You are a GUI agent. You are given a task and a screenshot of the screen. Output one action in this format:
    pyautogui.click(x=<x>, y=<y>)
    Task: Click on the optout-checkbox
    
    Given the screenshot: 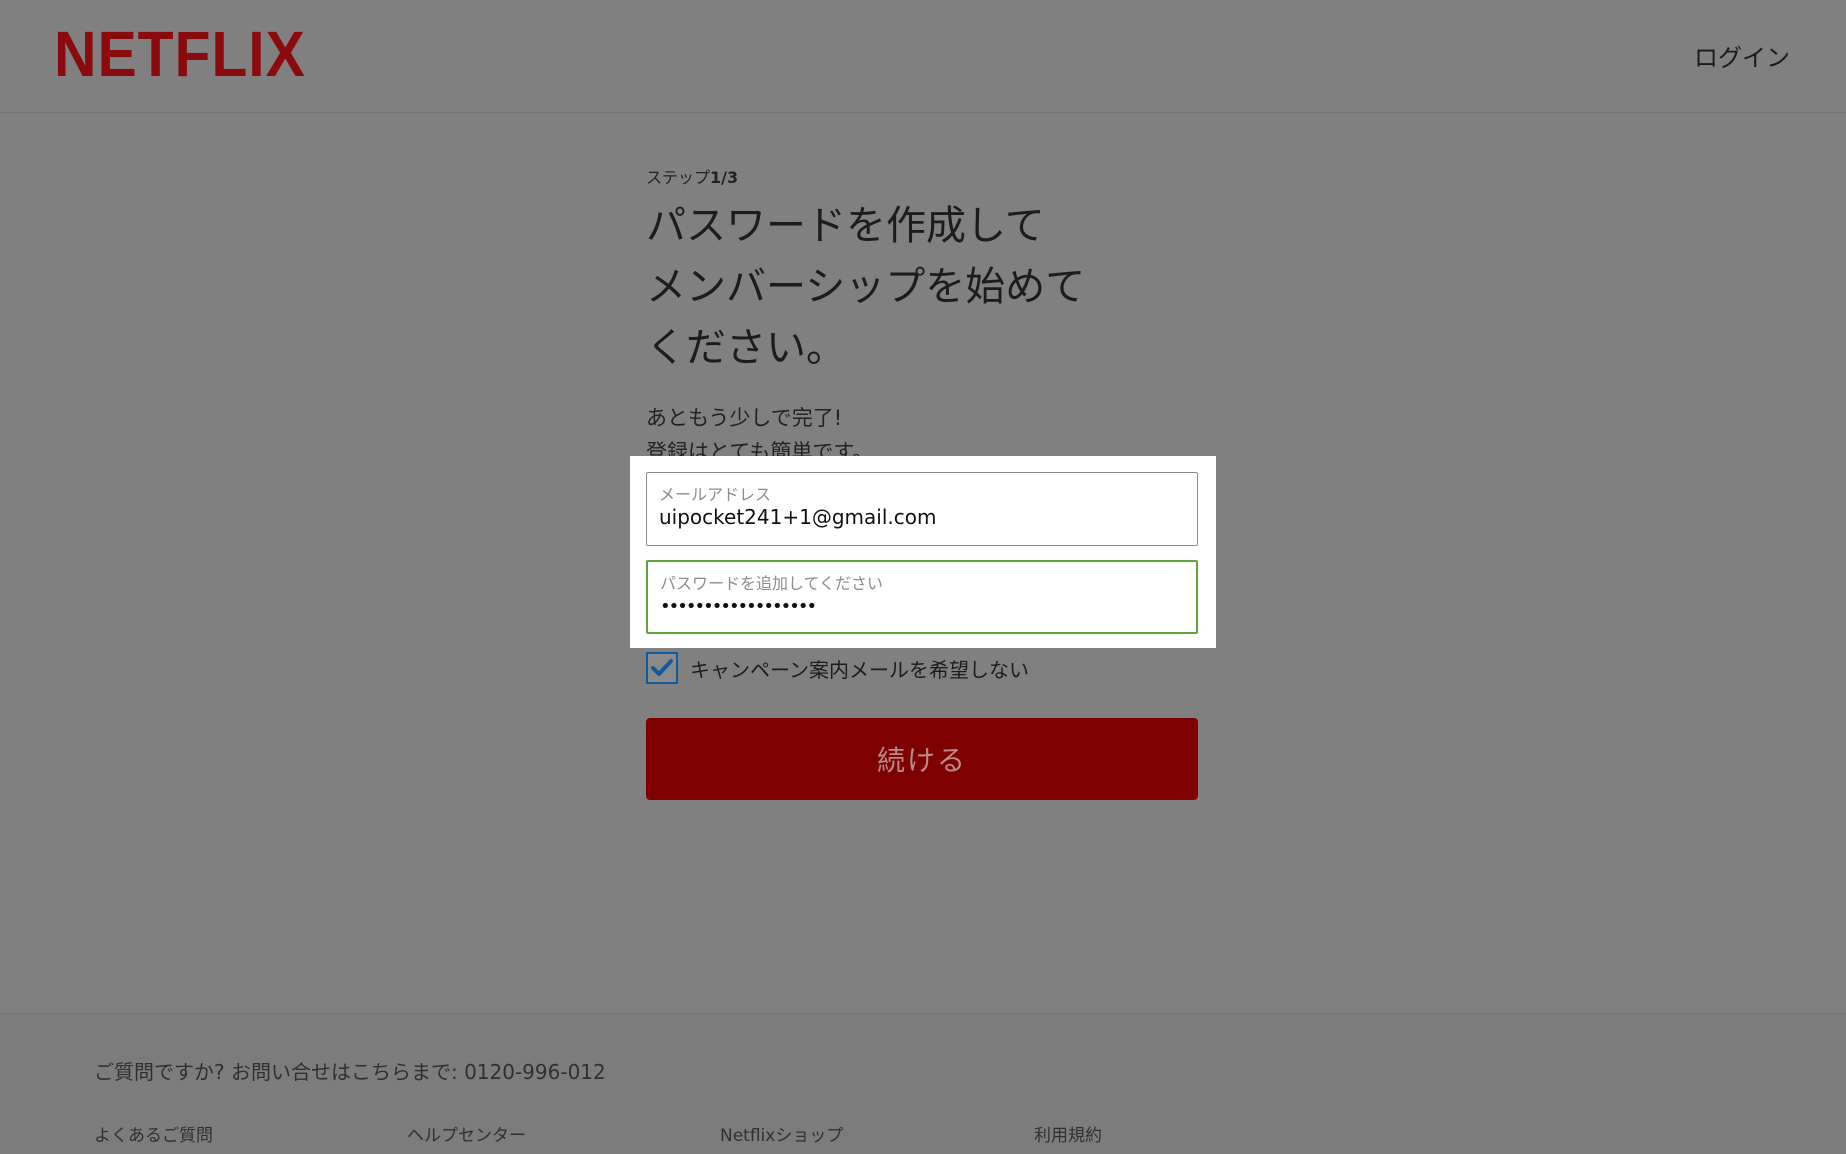 What is the action you would take?
    pyautogui.click(x=662, y=668)
    